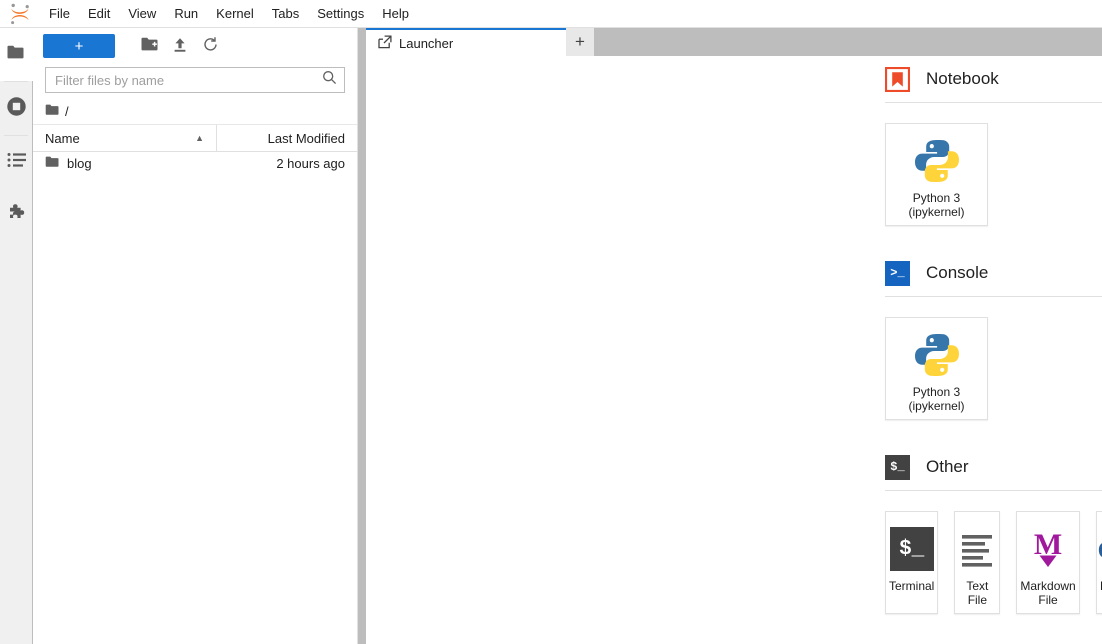 The height and width of the screenshot is (644, 1102). What do you see at coordinates (977, 593) in the screenshot?
I see `launcher-card-label: Text File` at bounding box center [977, 593].